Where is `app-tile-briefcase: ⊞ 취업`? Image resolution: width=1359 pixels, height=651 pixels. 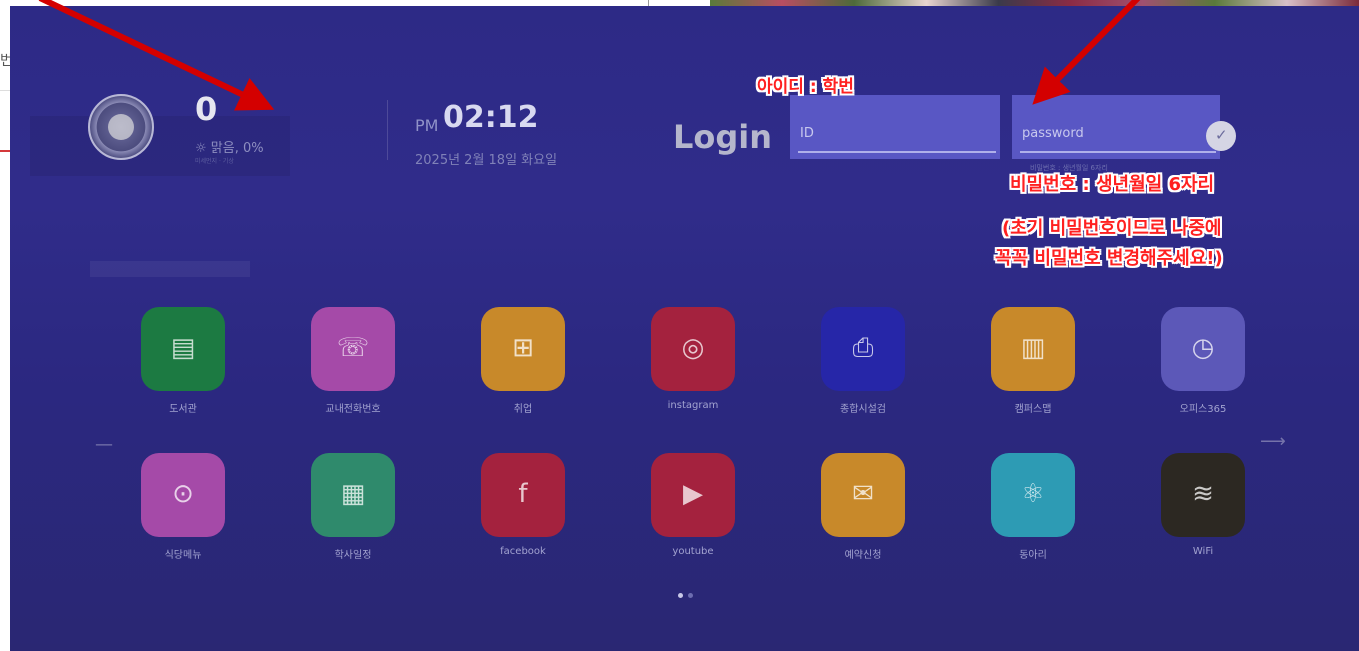 app-tile-briefcase: ⊞ 취업 is located at coordinates (523, 361).